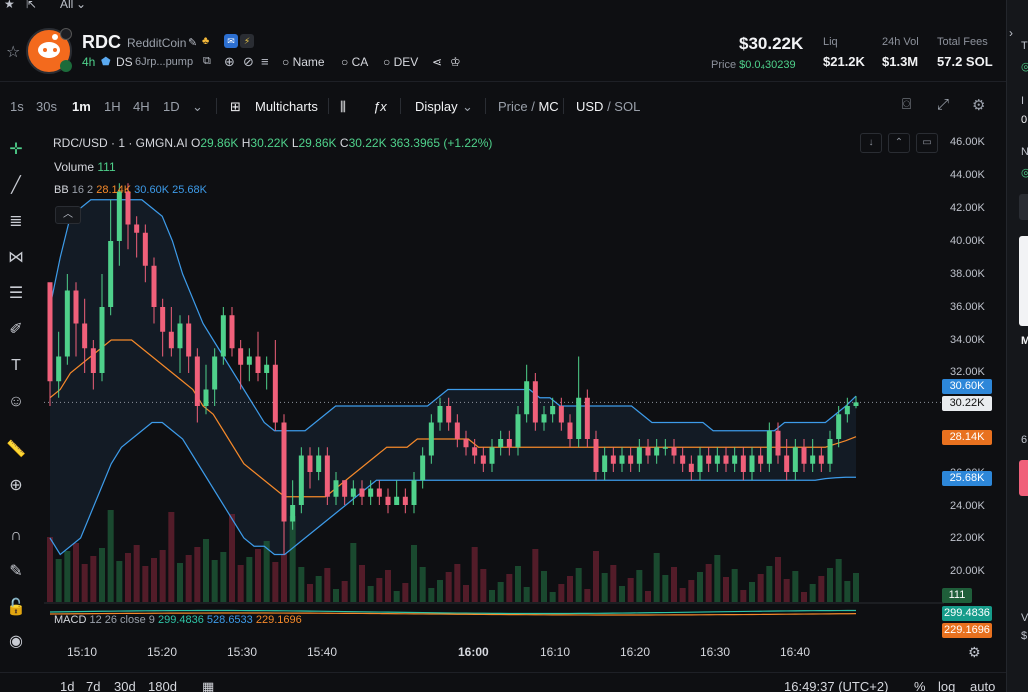 Image resolution: width=1028 pixels, height=692 pixels. What do you see at coordinates (13, 52) in the screenshot?
I see `favorite-star-icon: ☆` at bounding box center [13, 52].